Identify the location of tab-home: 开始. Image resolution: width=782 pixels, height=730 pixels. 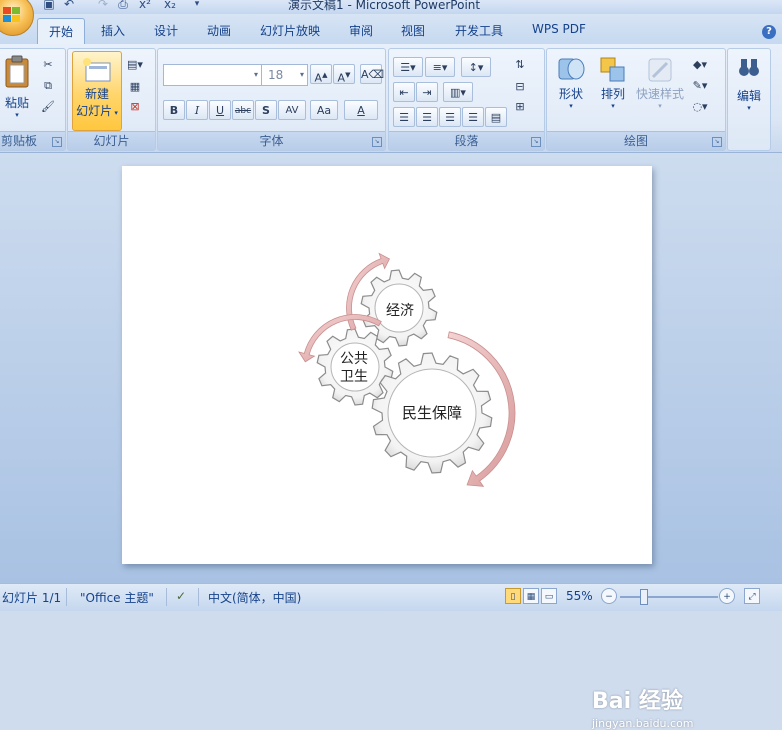
(61, 32).